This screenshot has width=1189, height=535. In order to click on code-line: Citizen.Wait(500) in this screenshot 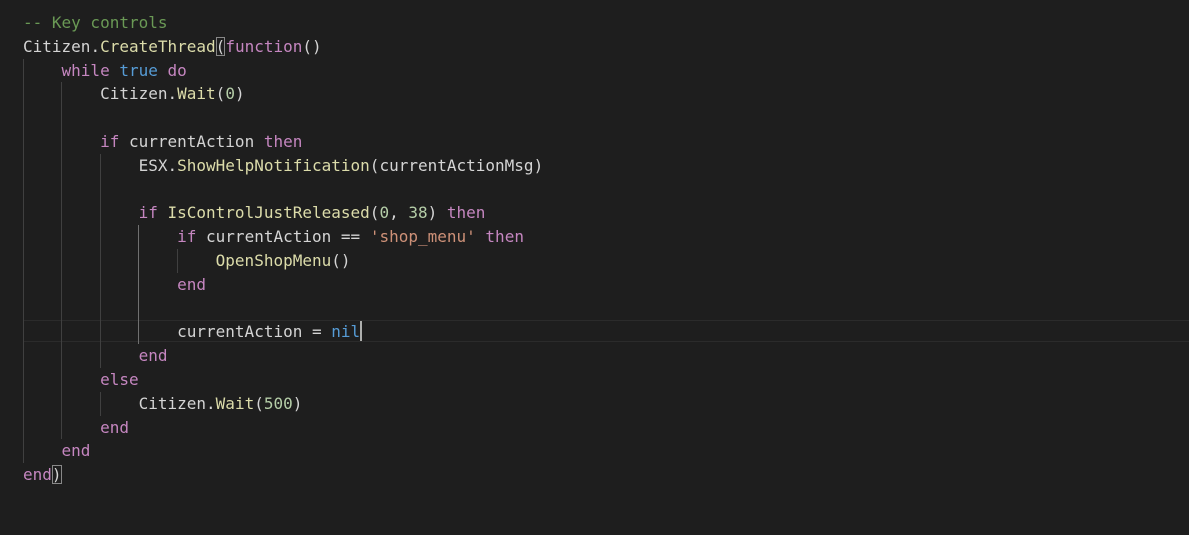, I will do `click(163, 404)`.